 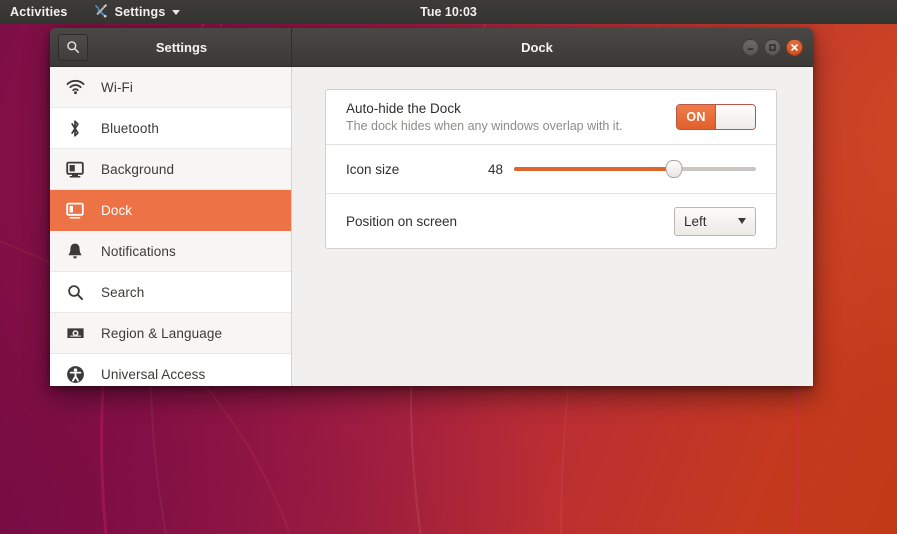 I want to click on search-button, so click(x=73, y=47).